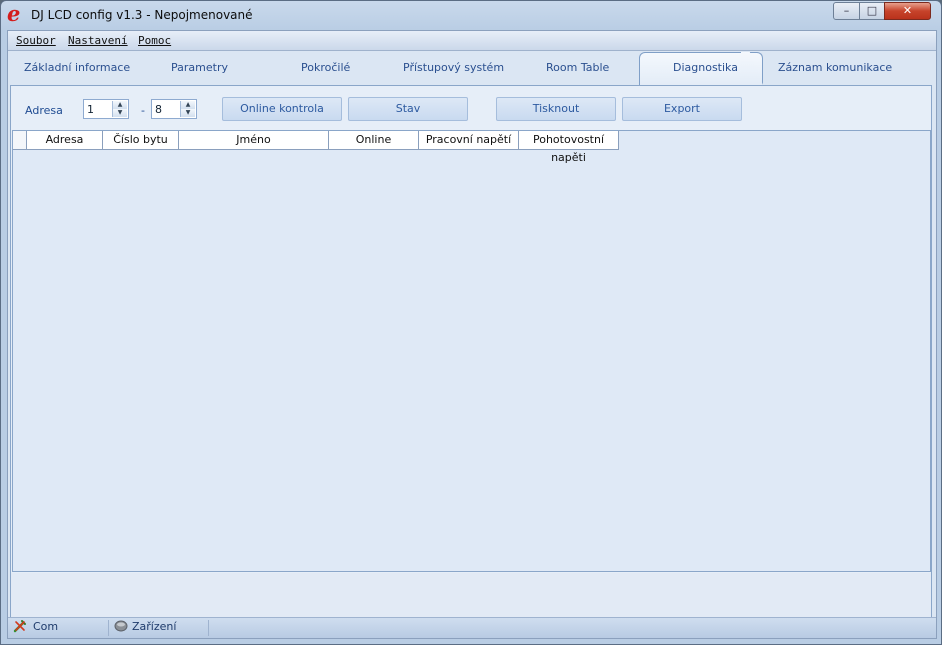  I want to click on column-header-pracovni-napeti: Pracovní napětí, so click(469, 140).